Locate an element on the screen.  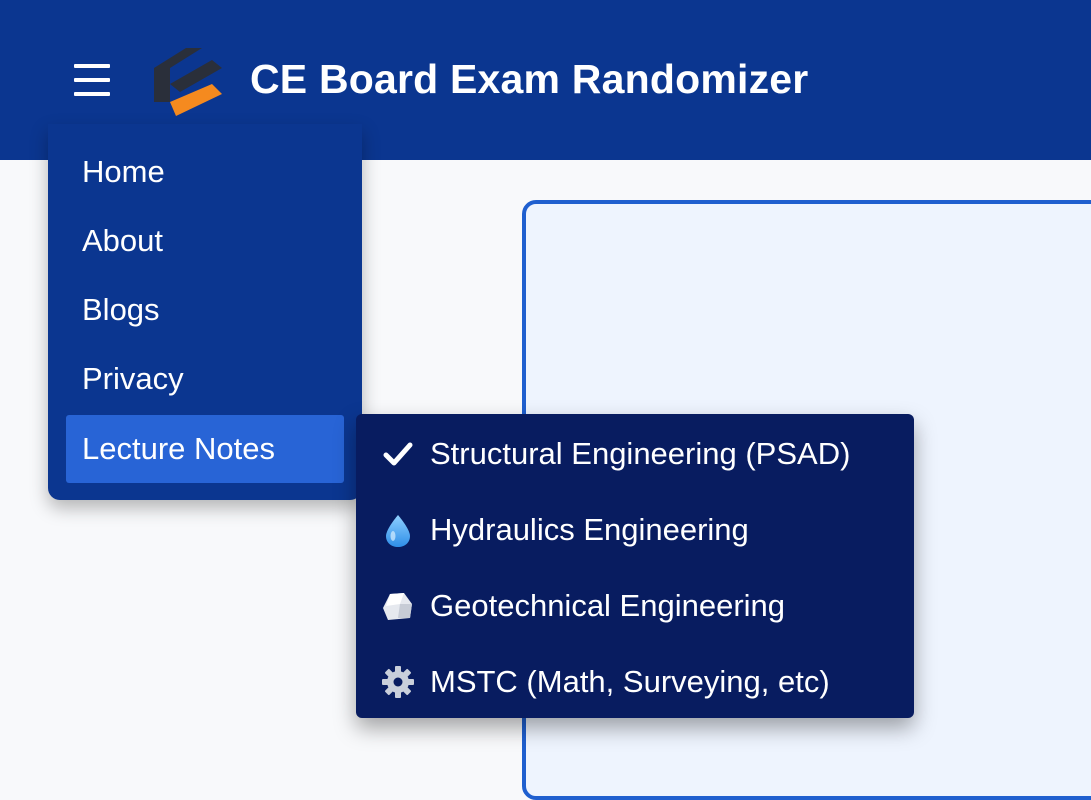
nav-item-home: Home is located at coordinates (205, 172).